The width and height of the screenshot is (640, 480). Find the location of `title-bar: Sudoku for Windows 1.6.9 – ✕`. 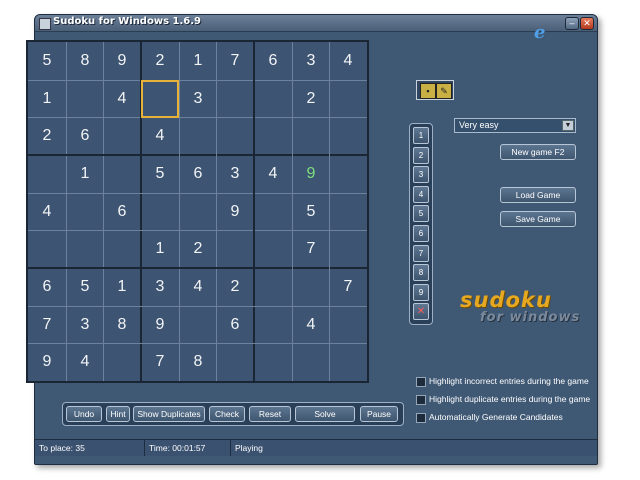

title-bar: Sudoku for Windows 1.6.9 – ✕ is located at coordinates (316, 23).